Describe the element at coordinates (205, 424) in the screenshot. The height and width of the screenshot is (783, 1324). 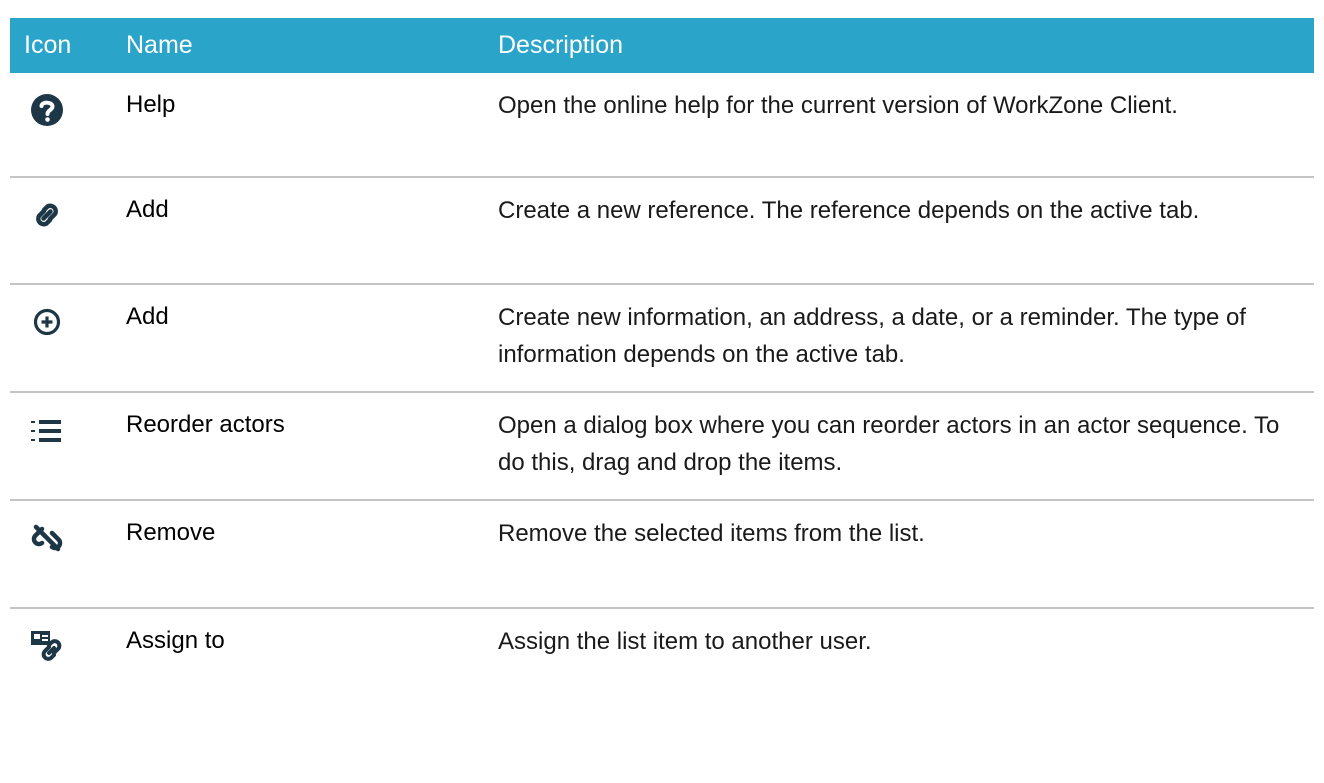
I see `row-name: Reorder actors` at that location.